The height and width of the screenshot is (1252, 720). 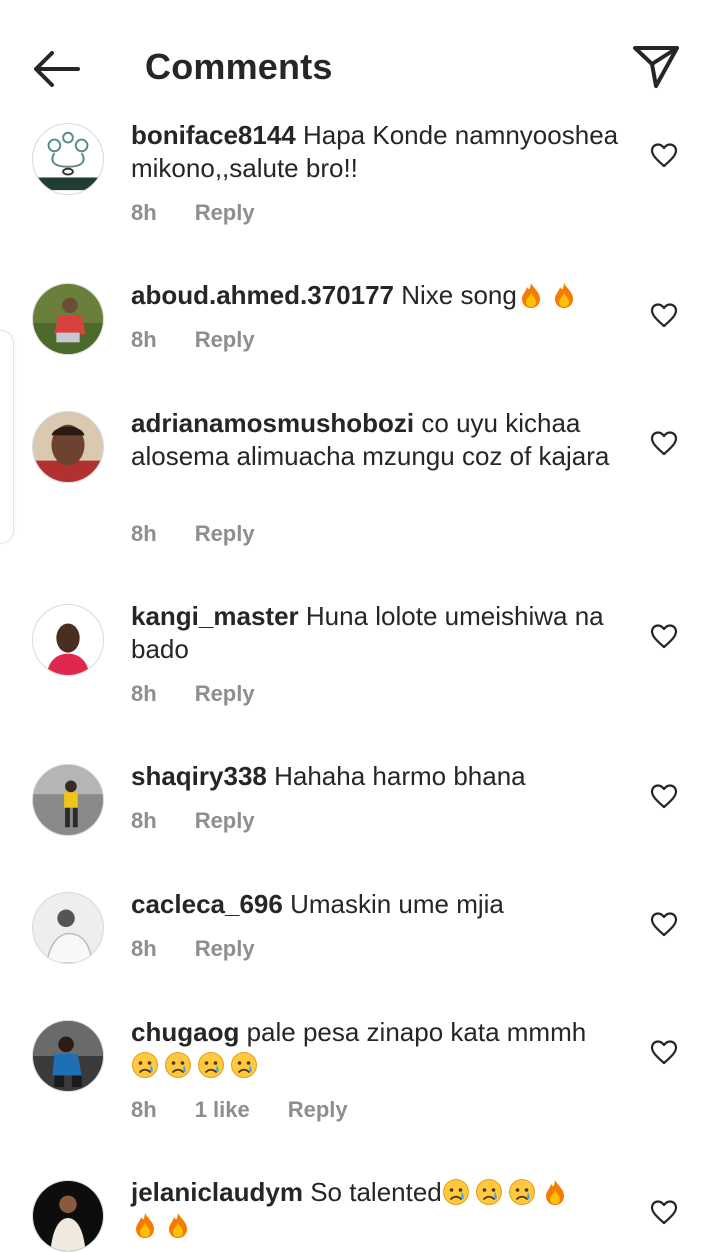 What do you see at coordinates (207, 904) in the screenshot?
I see `comment-username: cacleca_696` at bounding box center [207, 904].